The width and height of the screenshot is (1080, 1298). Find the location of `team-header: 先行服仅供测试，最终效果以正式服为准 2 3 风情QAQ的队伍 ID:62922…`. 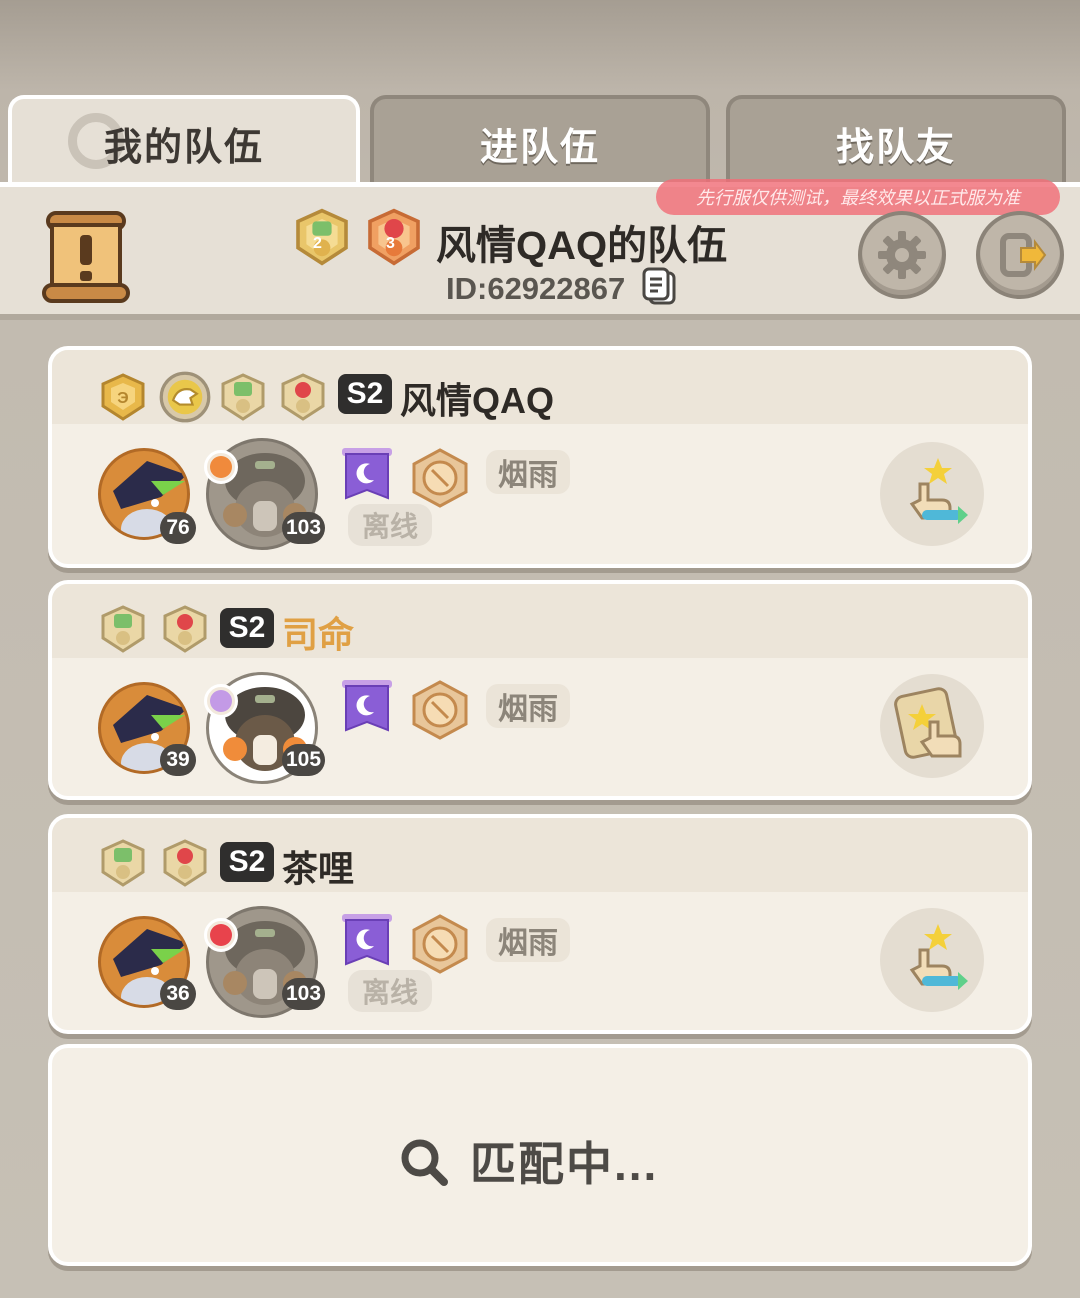

team-header: 先行服仅供测试，最终效果以正式服为准 2 3 风情QAQ的队伍 ID:62922… is located at coordinates (540, 249).